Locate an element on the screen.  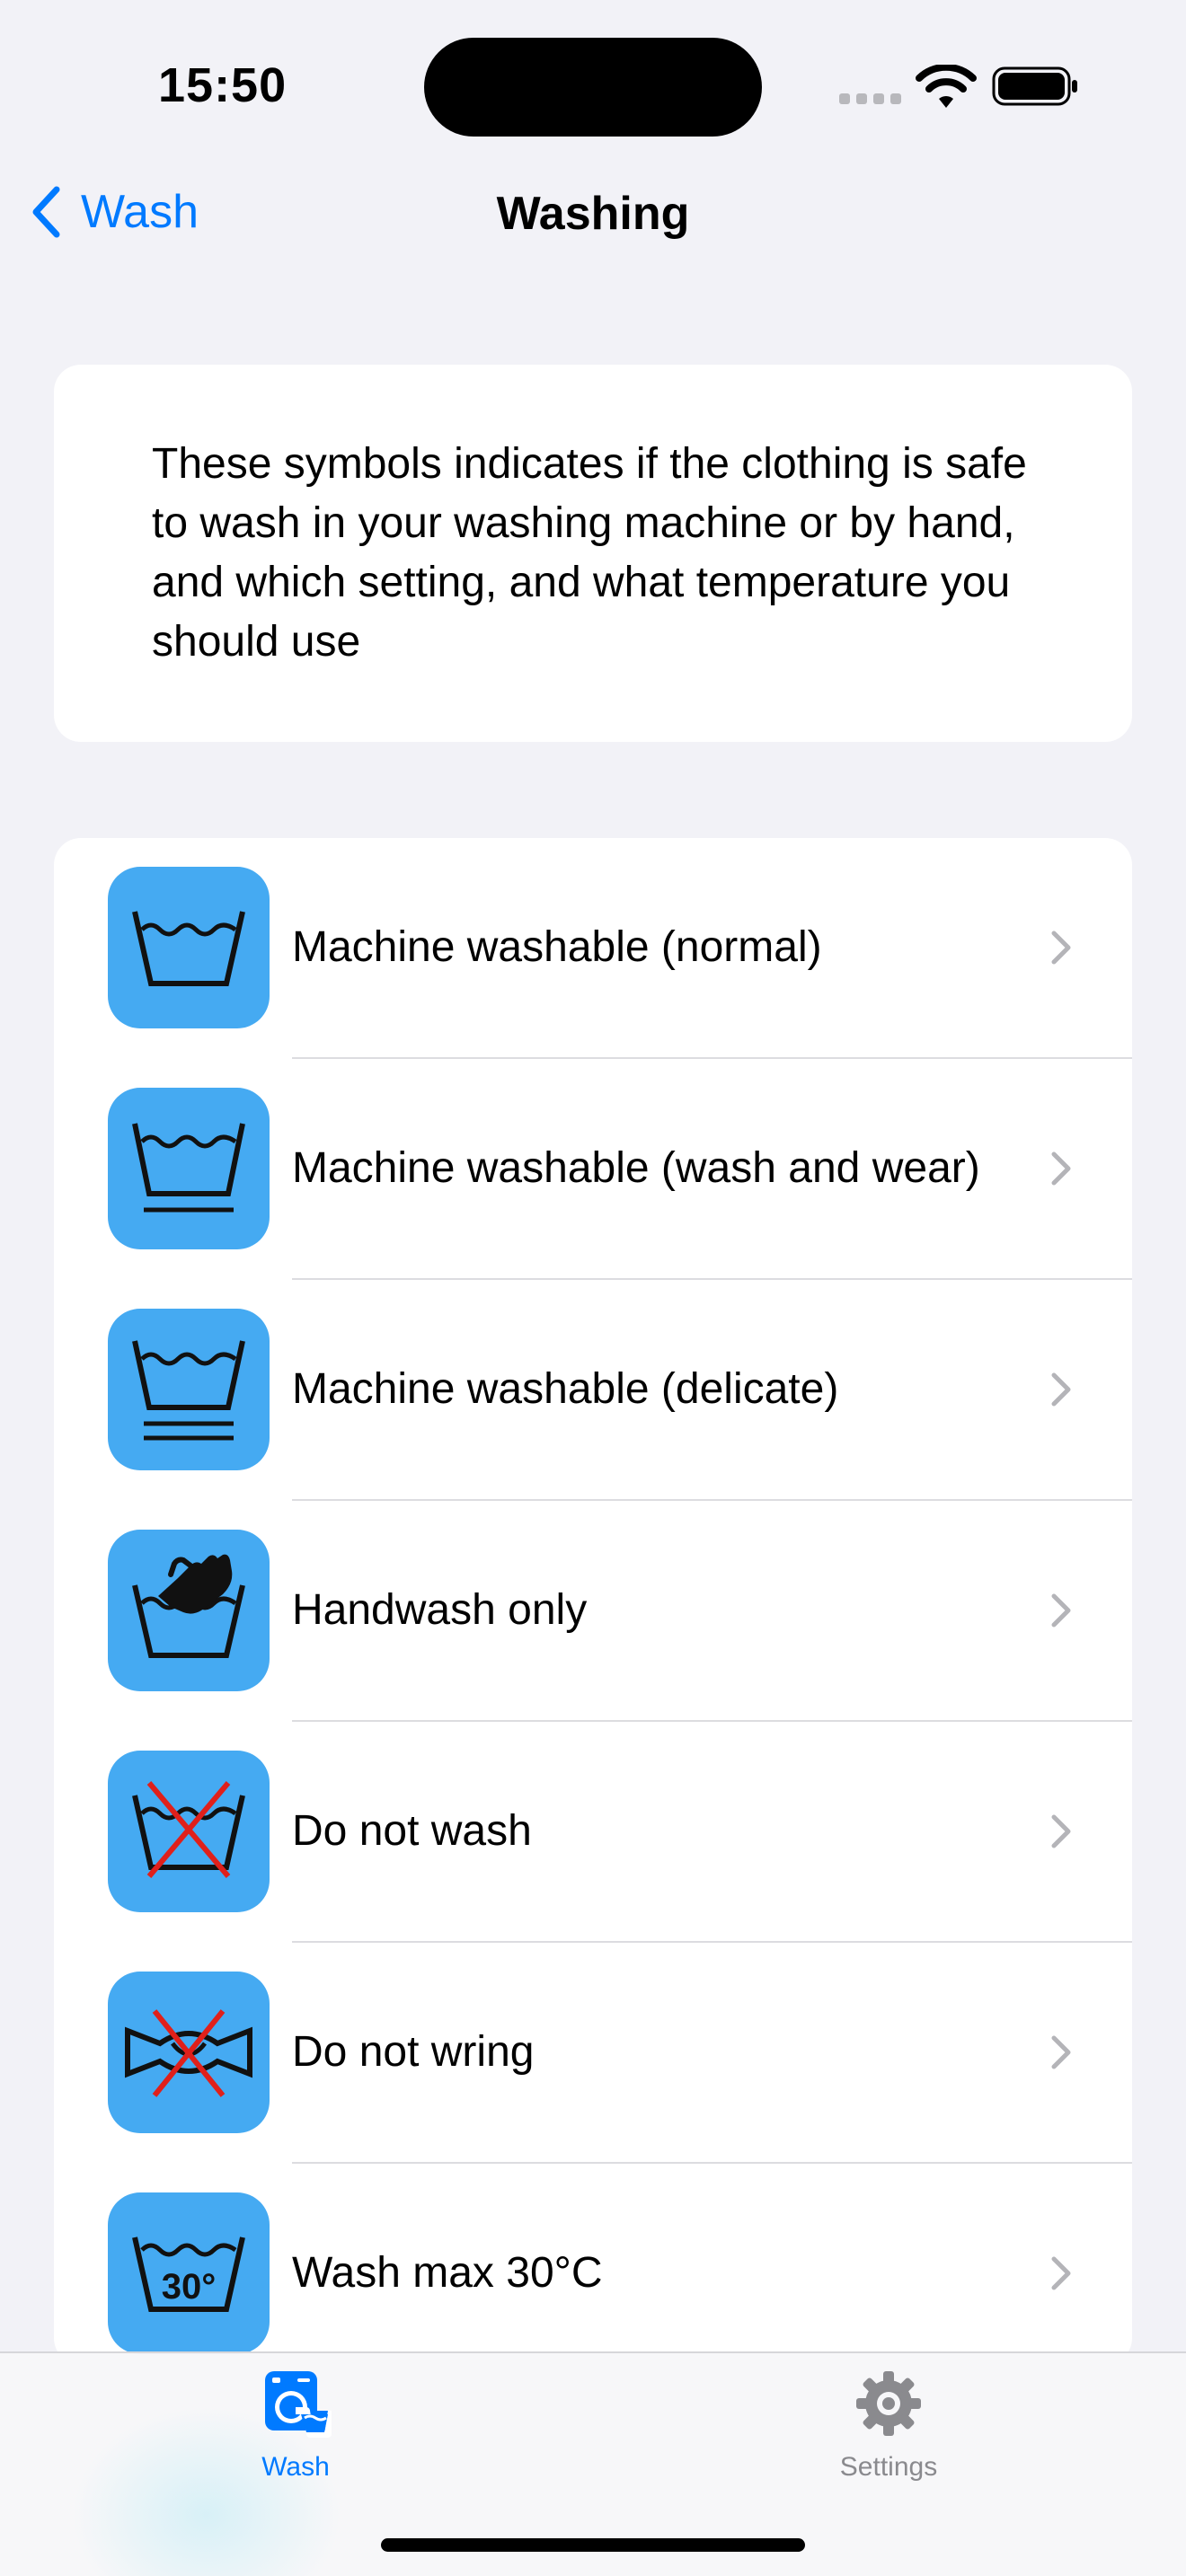
wash-tub-one-bar-icon is located at coordinates (189, 1168).